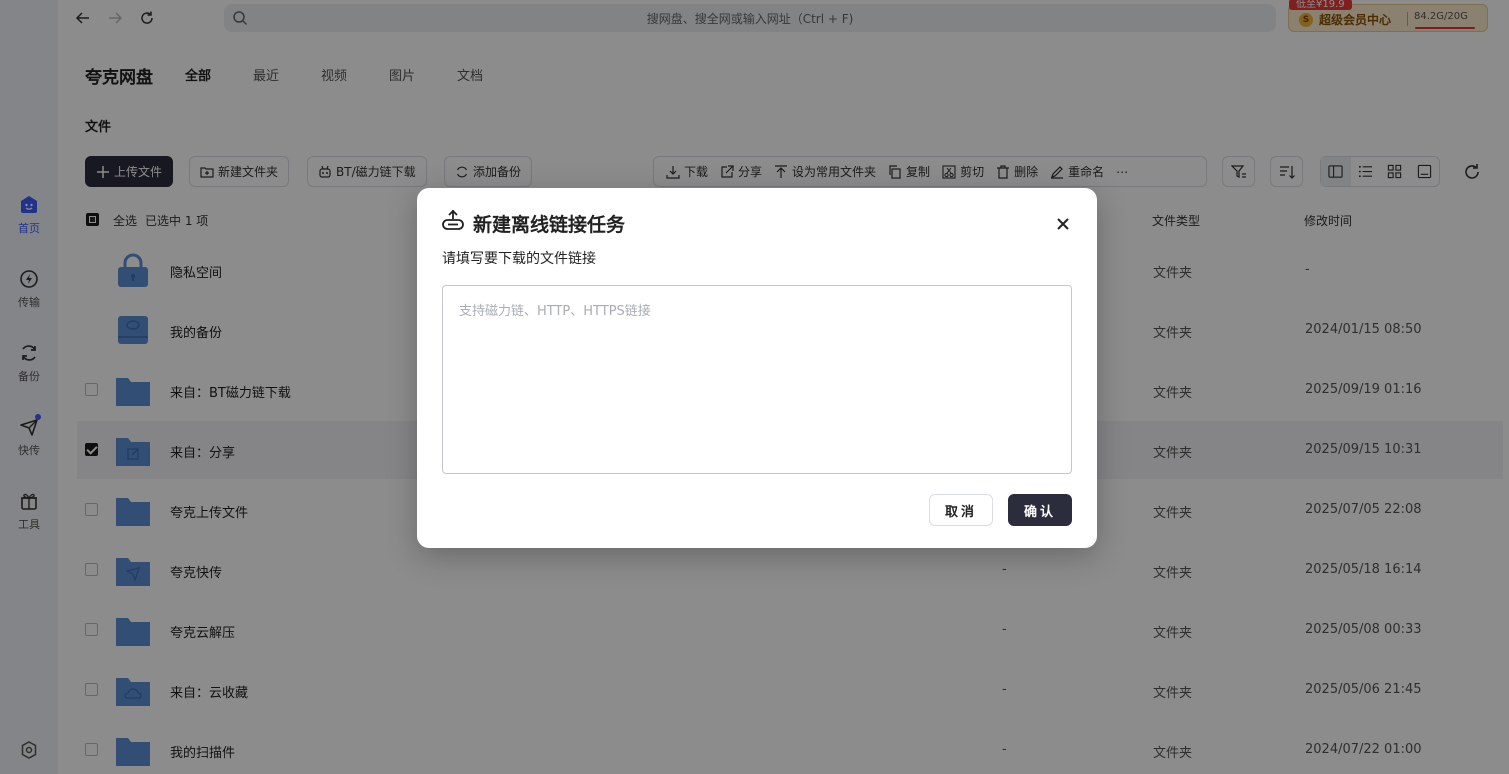  I want to click on cloud-download-icon, so click(453, 219).